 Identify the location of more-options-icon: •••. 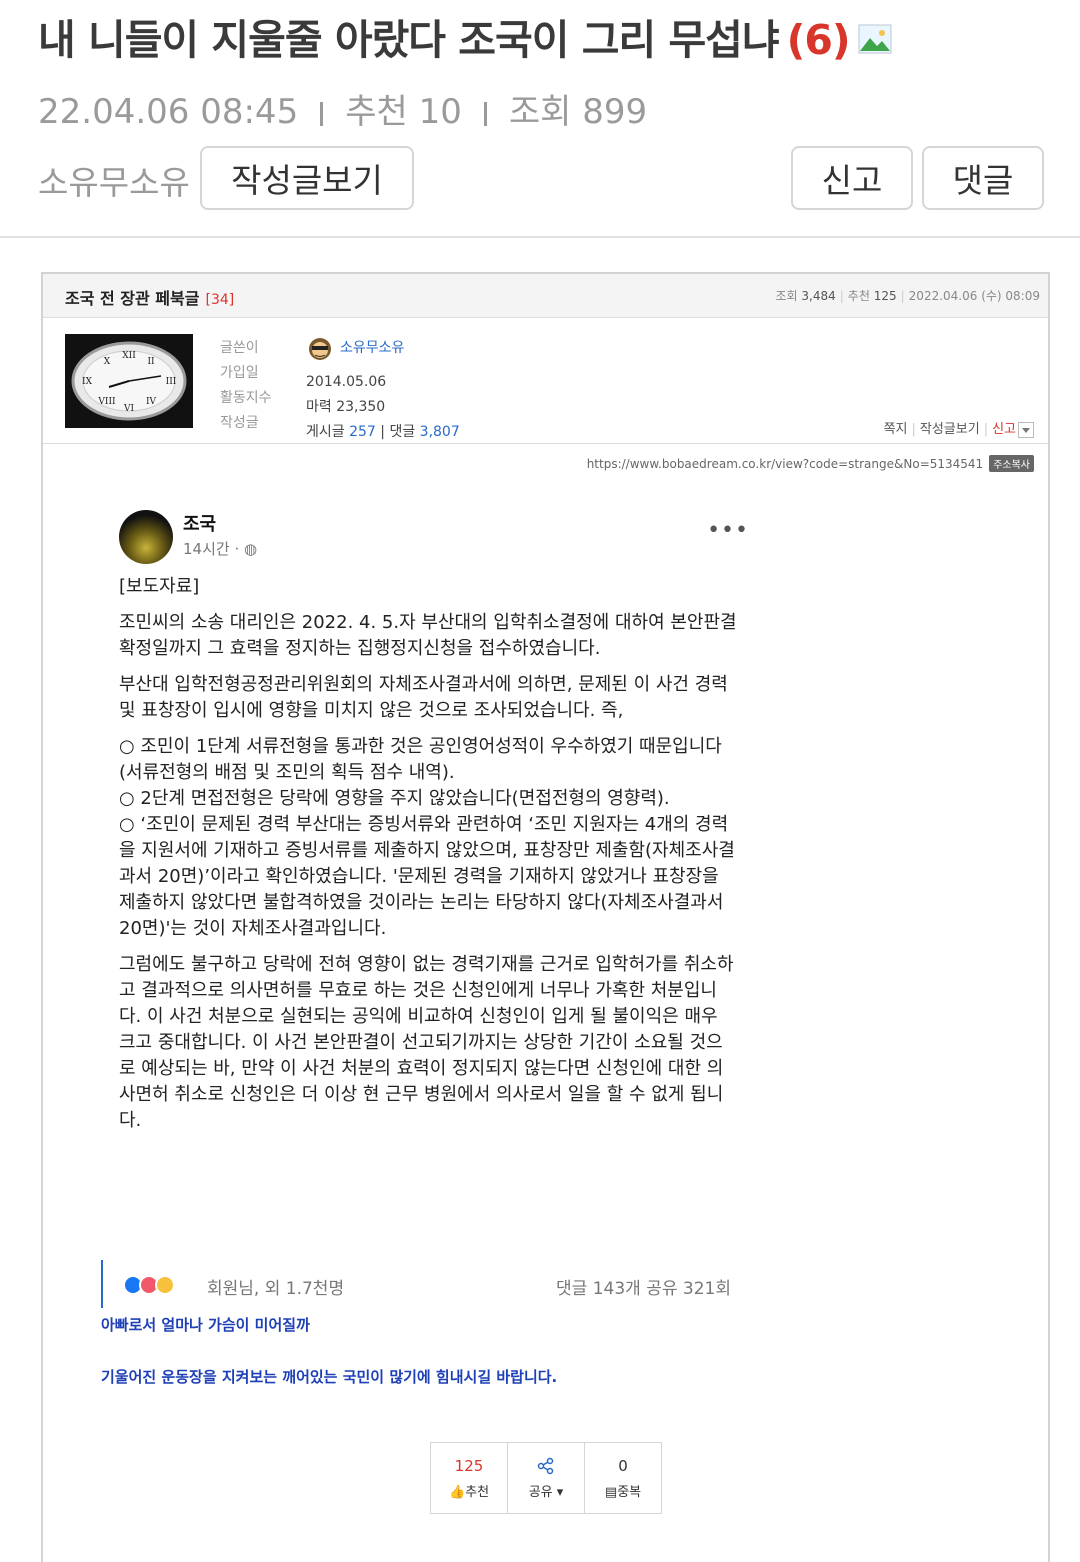
(728, 530).